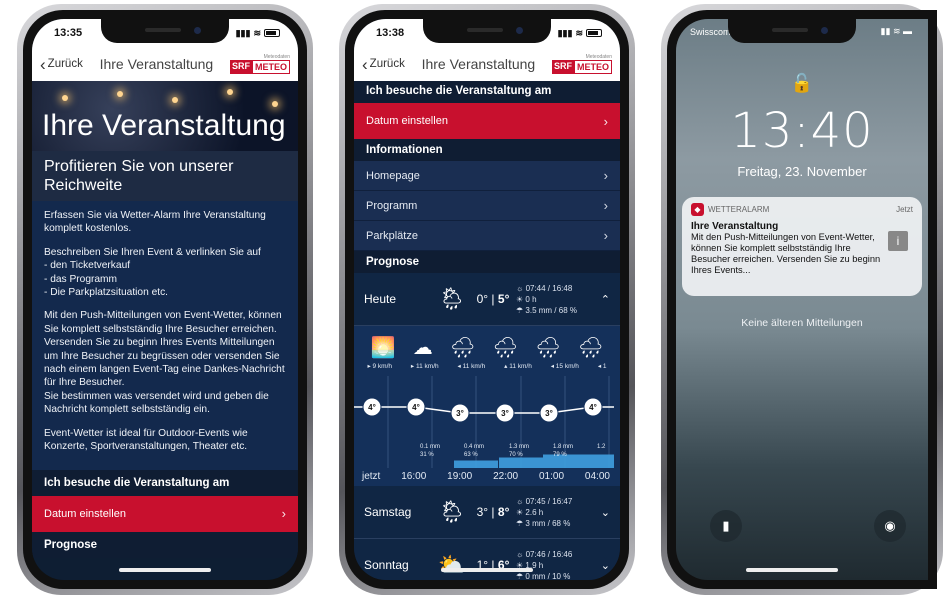 The image size is (943, 599). I want to click on subtitle: Profitieren Sie von unserer Reichweite, so click(165, 176).